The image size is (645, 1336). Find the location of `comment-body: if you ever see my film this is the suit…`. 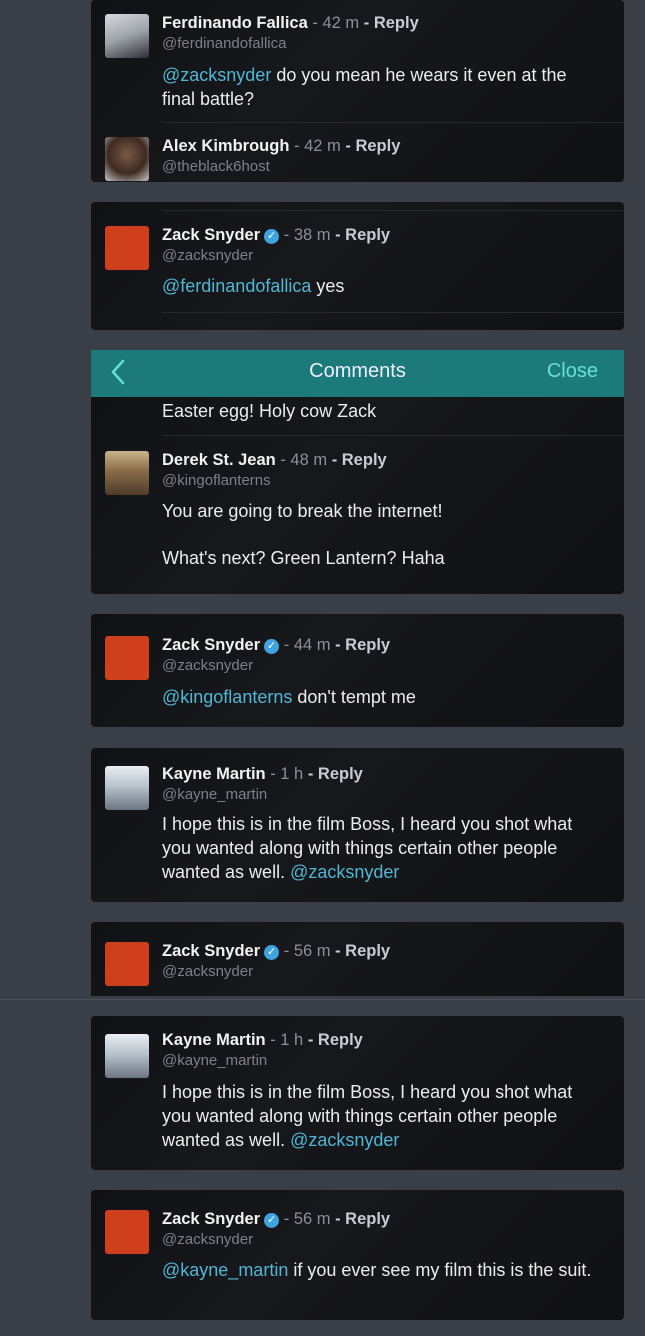

comment-body: if you ever see my film this is the suit… is located at coordinates (440, 1270).